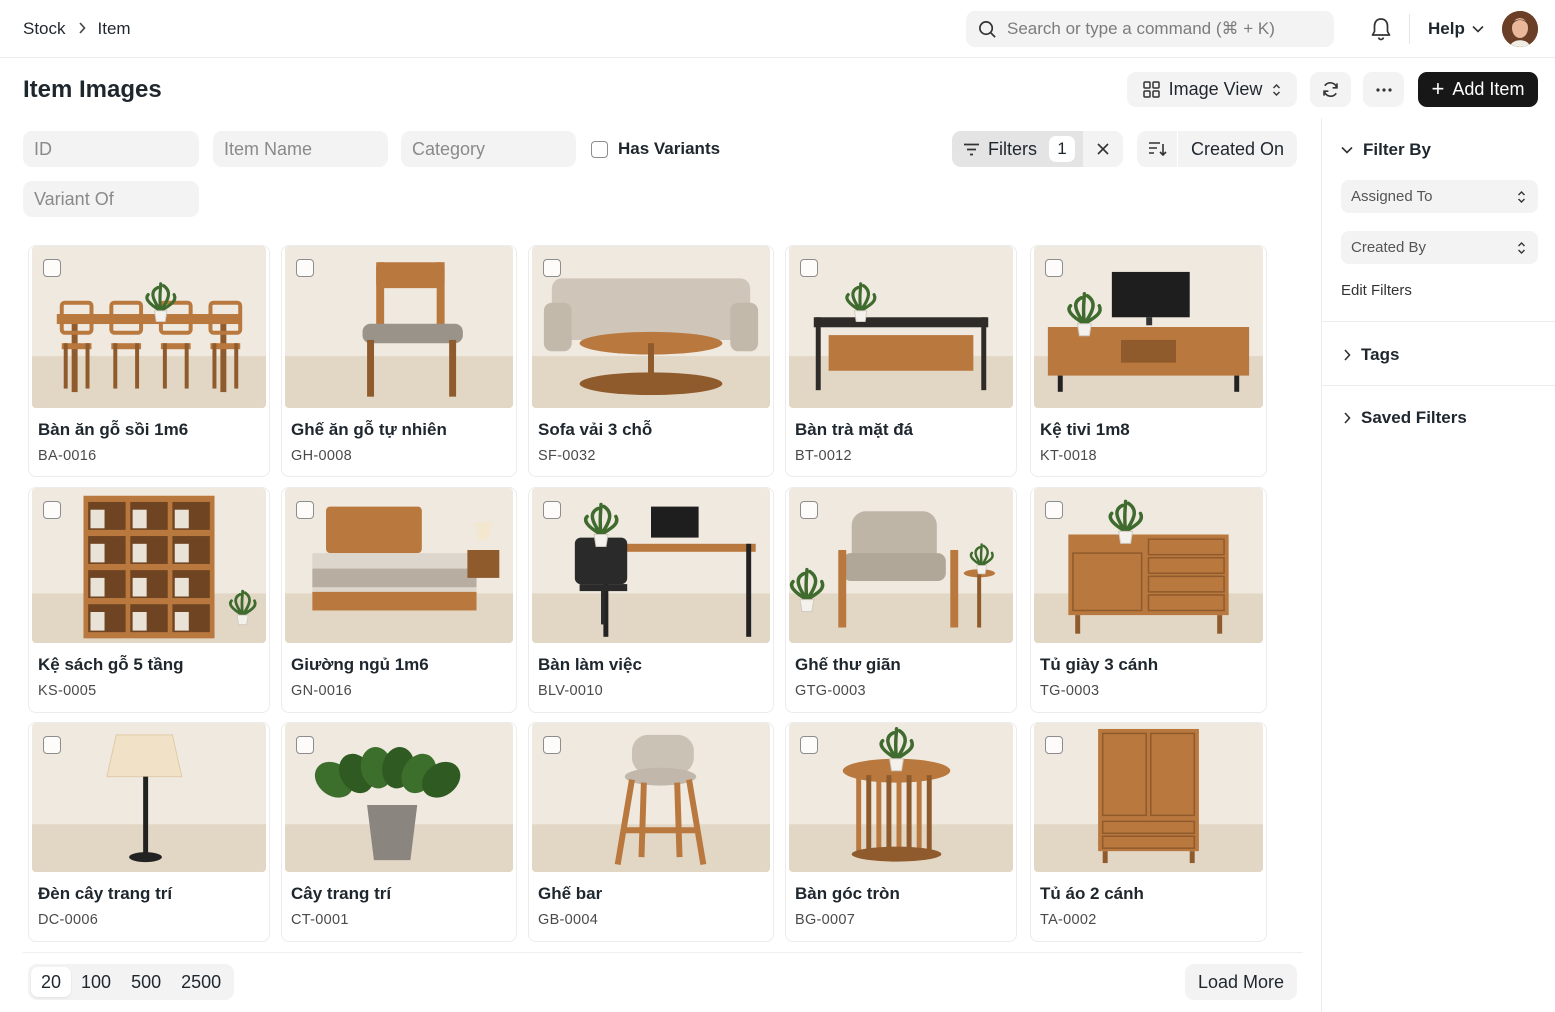  What do you see at coordinates (1017, 149) in the screenshot?
I see `filters-button: Filters 1` at bounding box center [1017, 149].